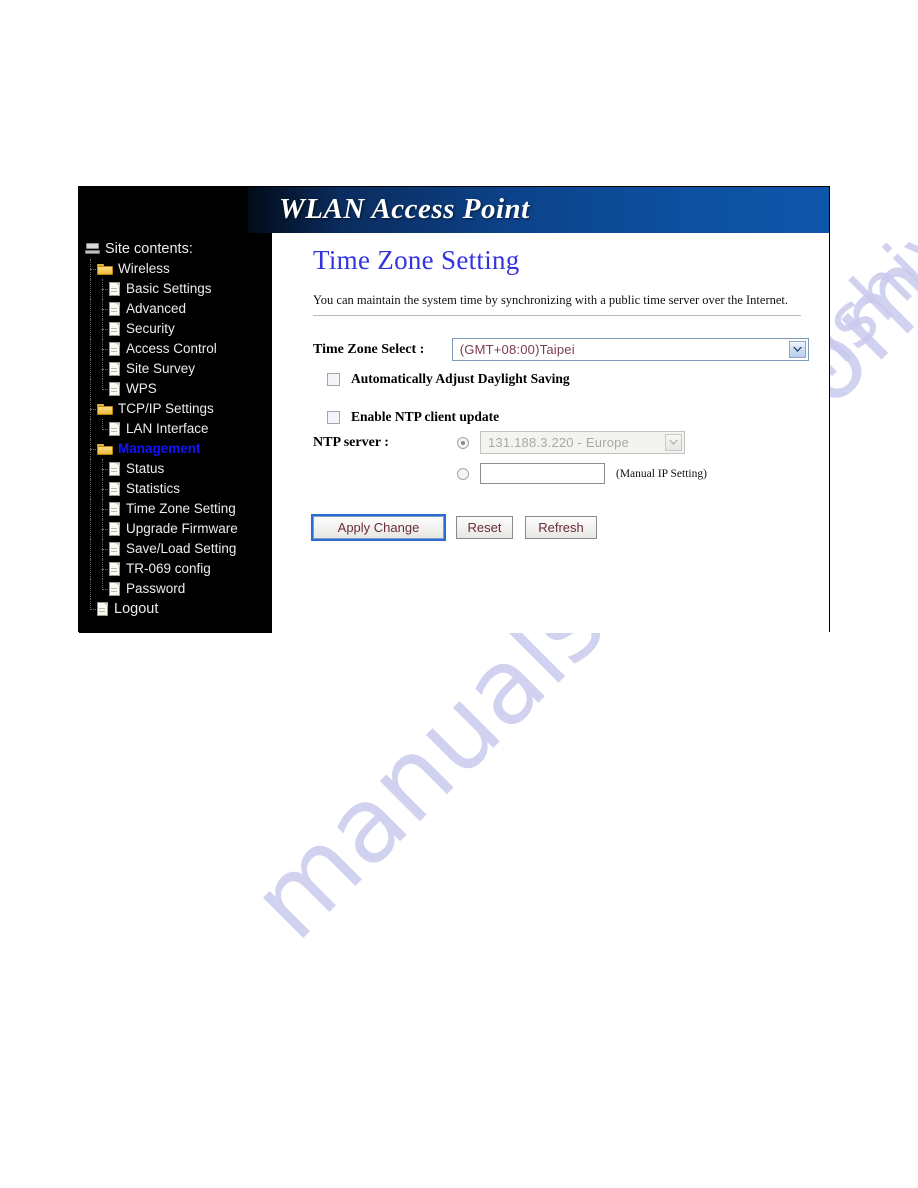  Describe the element at coordinates (175, 609) in the screenshot. I see `sidebar-item-logout: Logout` at that location.